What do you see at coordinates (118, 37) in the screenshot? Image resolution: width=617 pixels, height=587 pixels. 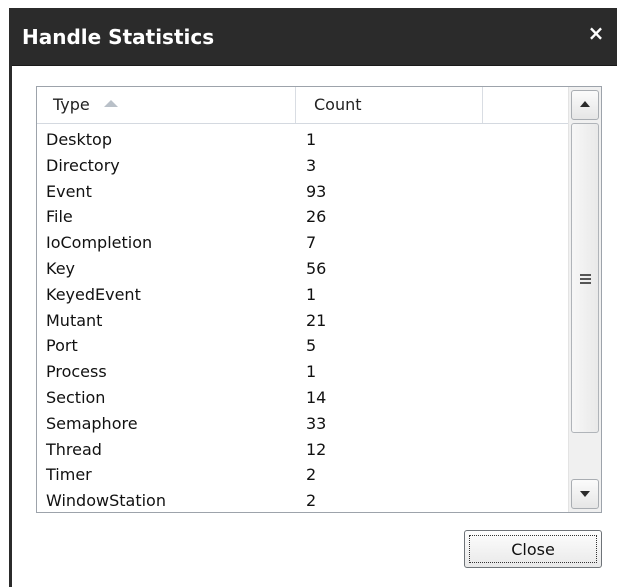 I see `dialog-title: Handle Statistics` at bounding box center [118, 37].